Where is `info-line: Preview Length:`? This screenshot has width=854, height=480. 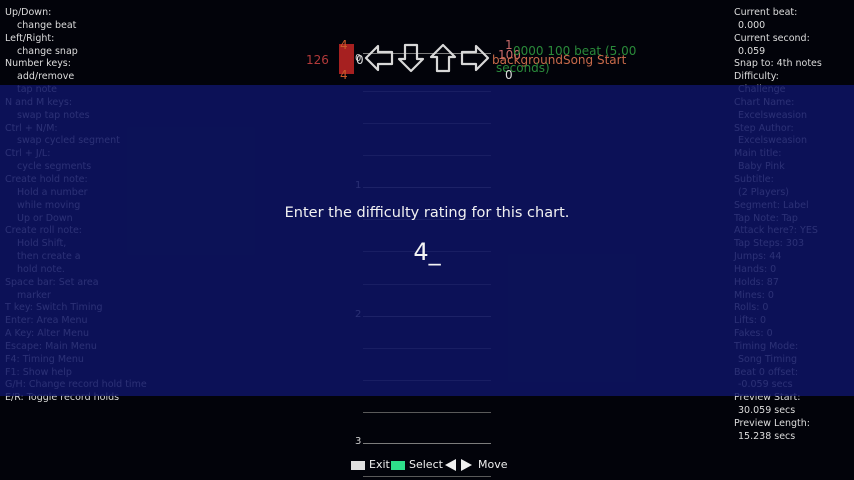 info-line: Preview Length: is located at coordinates (772, 423).